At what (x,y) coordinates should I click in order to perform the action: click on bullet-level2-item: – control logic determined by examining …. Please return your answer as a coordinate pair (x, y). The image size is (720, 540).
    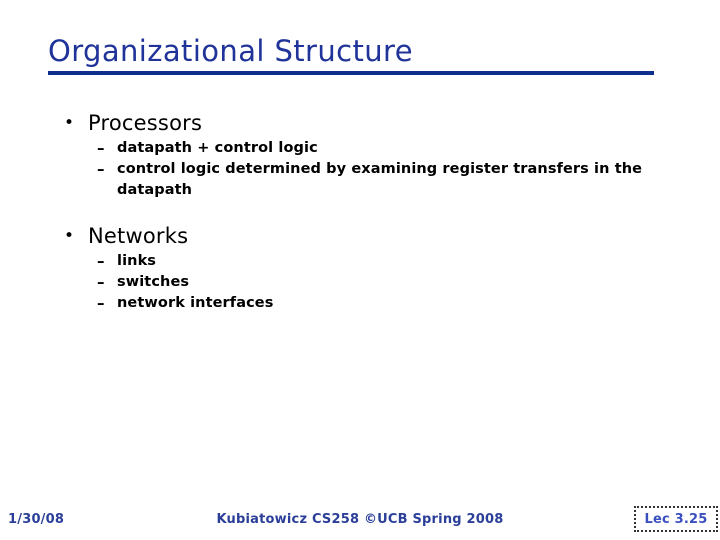
    Looking at the image, I should click on (360, 180).